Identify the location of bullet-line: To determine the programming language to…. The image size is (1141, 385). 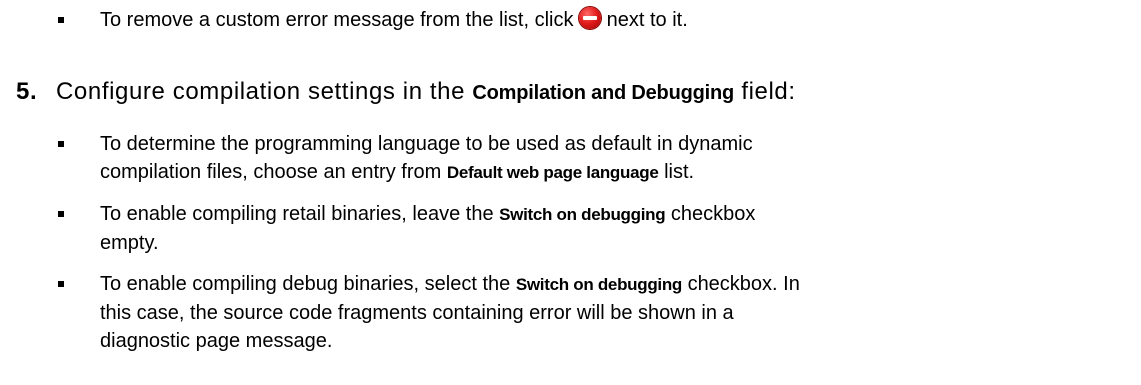
(426, 144).